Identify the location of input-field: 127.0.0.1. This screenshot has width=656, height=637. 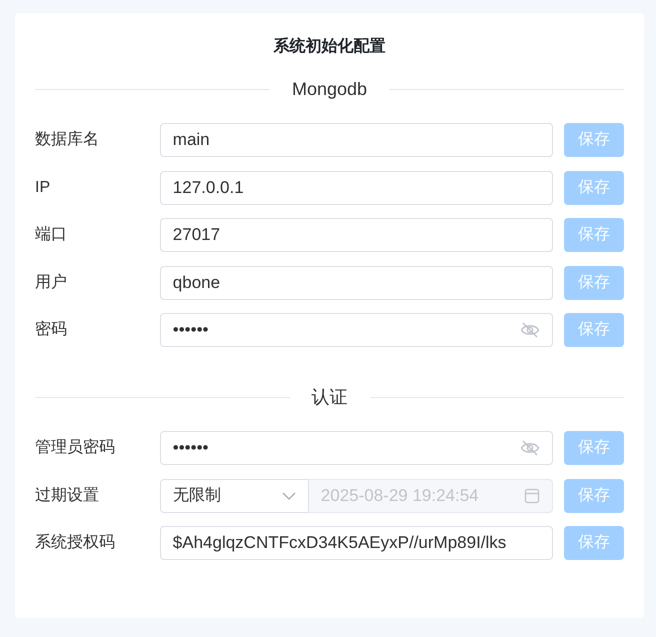
(357, 187).